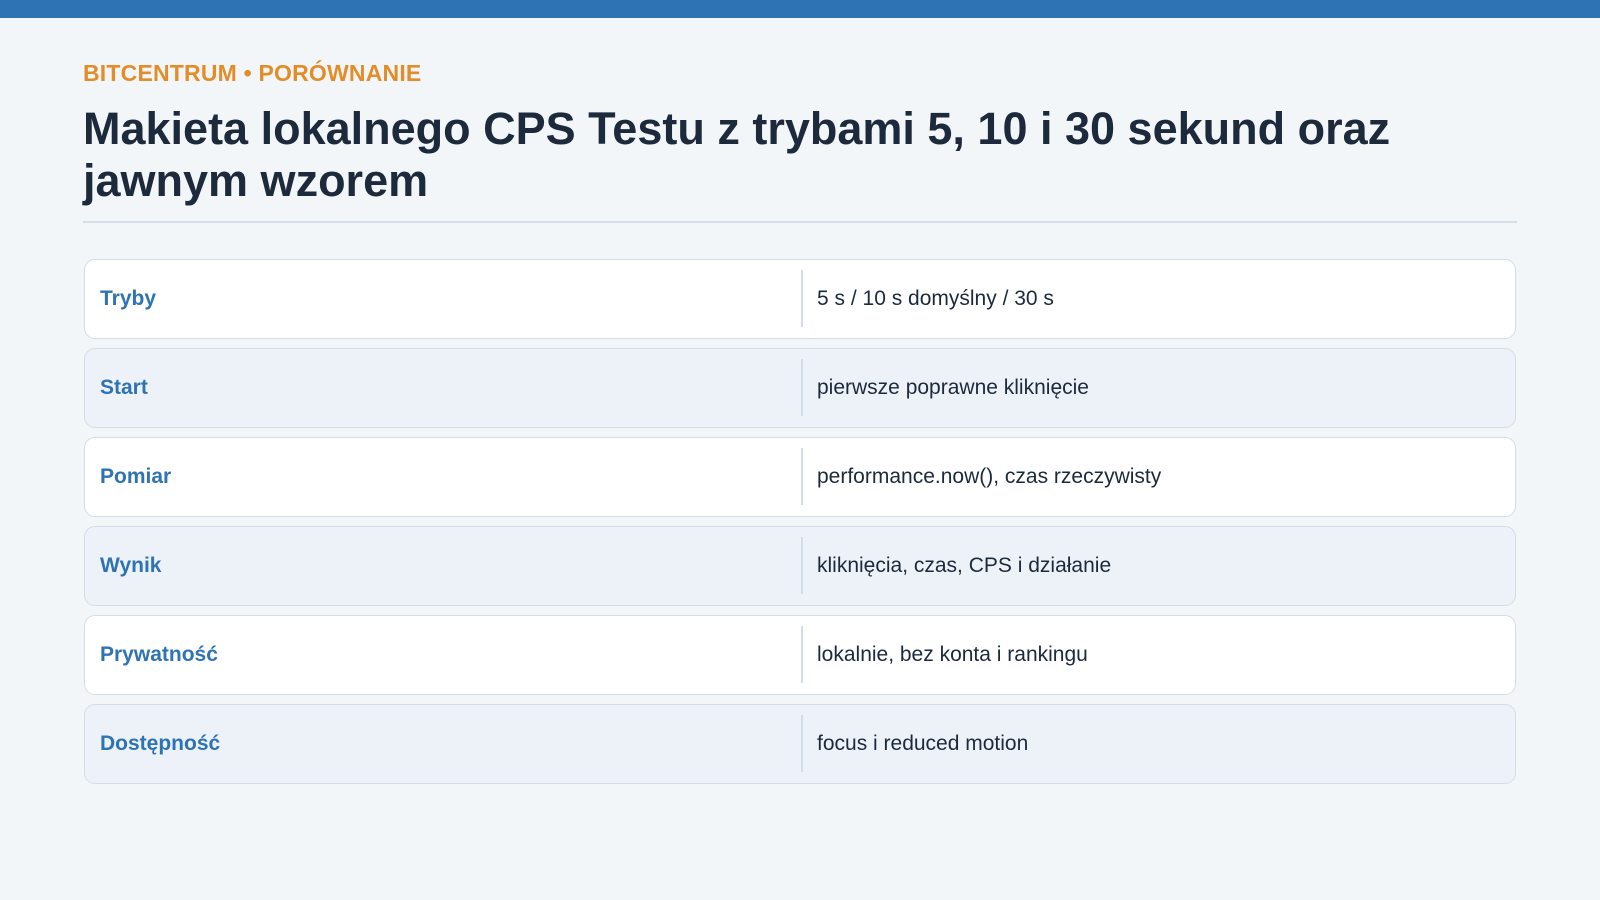 The height and width of the screenshot is (900, 1600). Describe the element at coordinates (952, 654) in the screenshot. I see `row-value-prywatnosc: lokalnie, bez konta i rankingu` at that location.